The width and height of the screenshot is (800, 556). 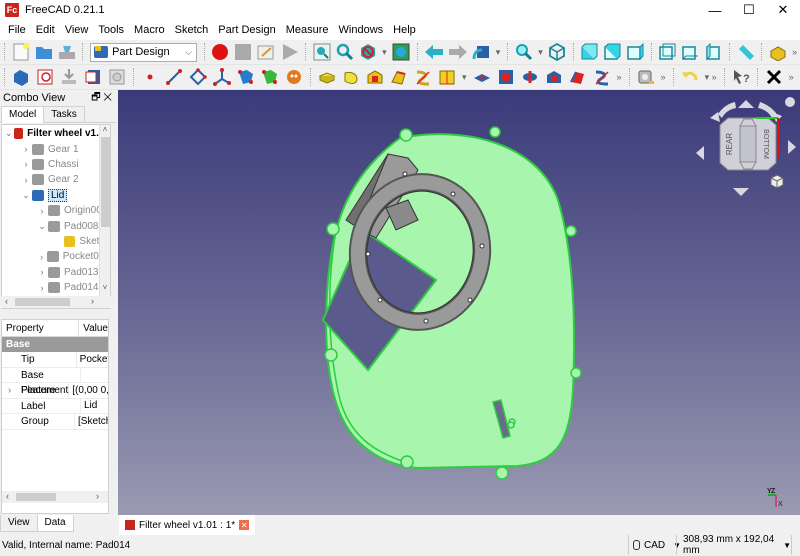 What do you see at coordinates (149, 30) in the screenshot?
I see `menu-macro: Macro` at bounding box center [149, 30].